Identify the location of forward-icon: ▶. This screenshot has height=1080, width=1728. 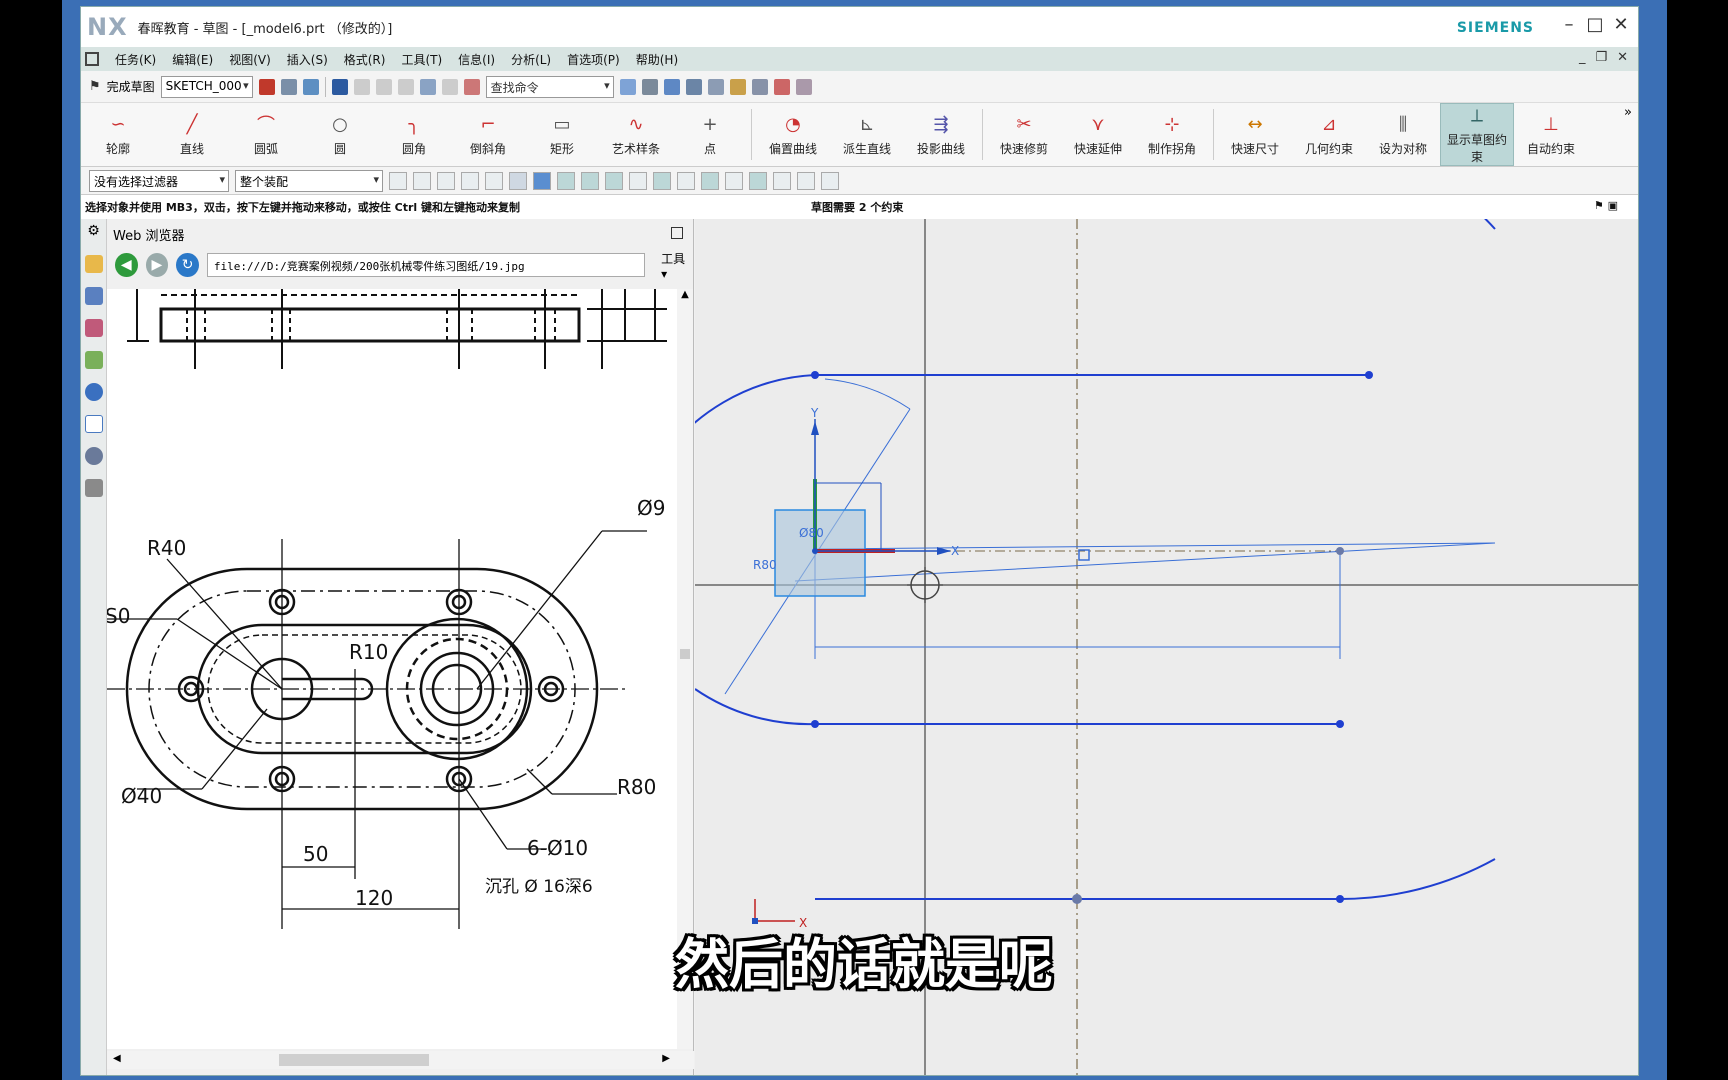
(157, 265).